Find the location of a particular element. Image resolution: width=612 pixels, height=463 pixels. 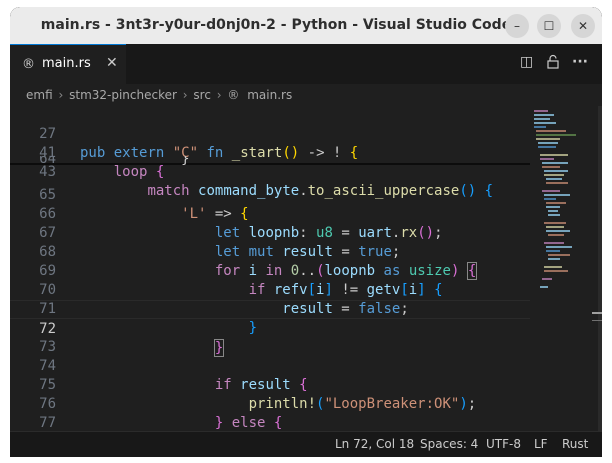

code-line: 77 println!("LoopBreaker:KO"); is located at coordinates (270, 413).